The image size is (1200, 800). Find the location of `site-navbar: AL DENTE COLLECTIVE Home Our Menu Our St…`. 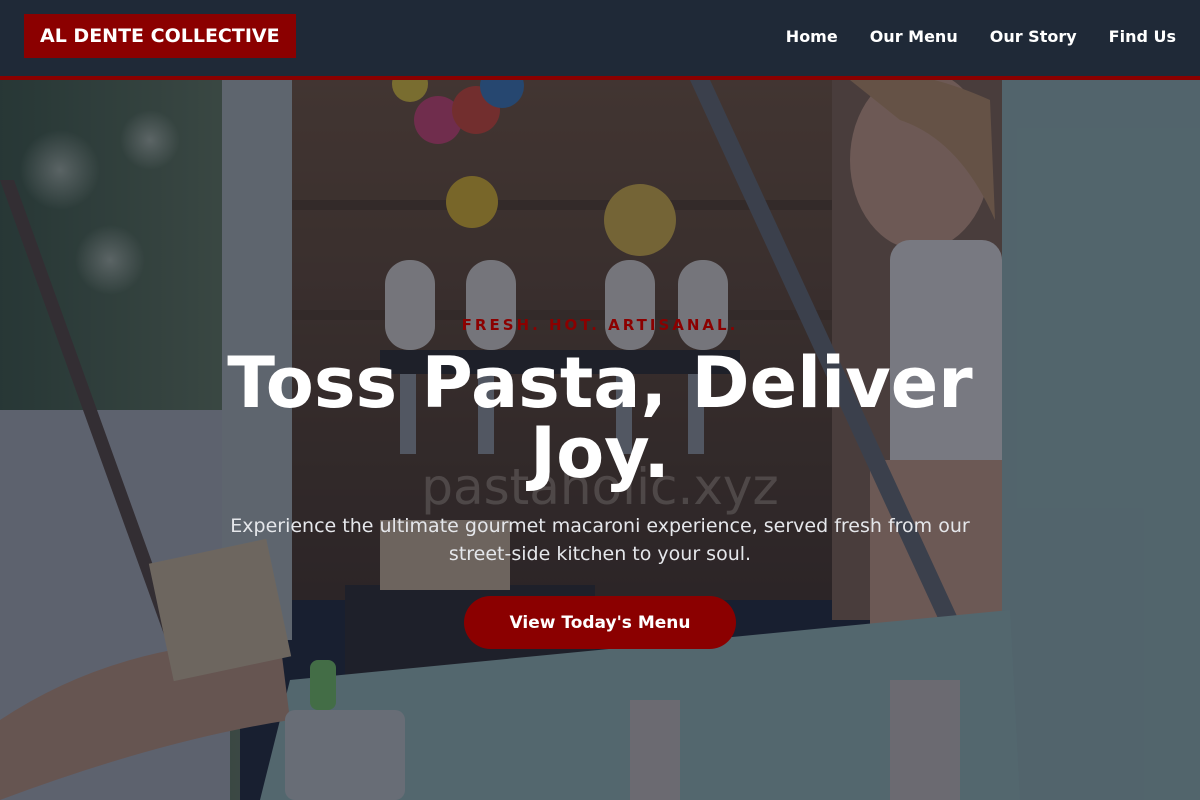

site-navbar: AL DENTE COLLECTIVE Home Our Menu Our St… is located at coordinates (600, 40).